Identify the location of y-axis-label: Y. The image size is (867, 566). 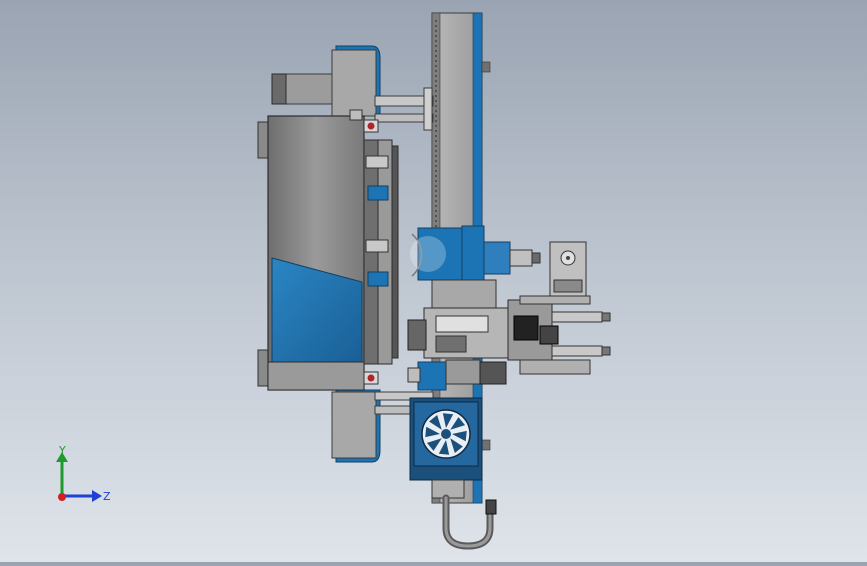
(62, 450).